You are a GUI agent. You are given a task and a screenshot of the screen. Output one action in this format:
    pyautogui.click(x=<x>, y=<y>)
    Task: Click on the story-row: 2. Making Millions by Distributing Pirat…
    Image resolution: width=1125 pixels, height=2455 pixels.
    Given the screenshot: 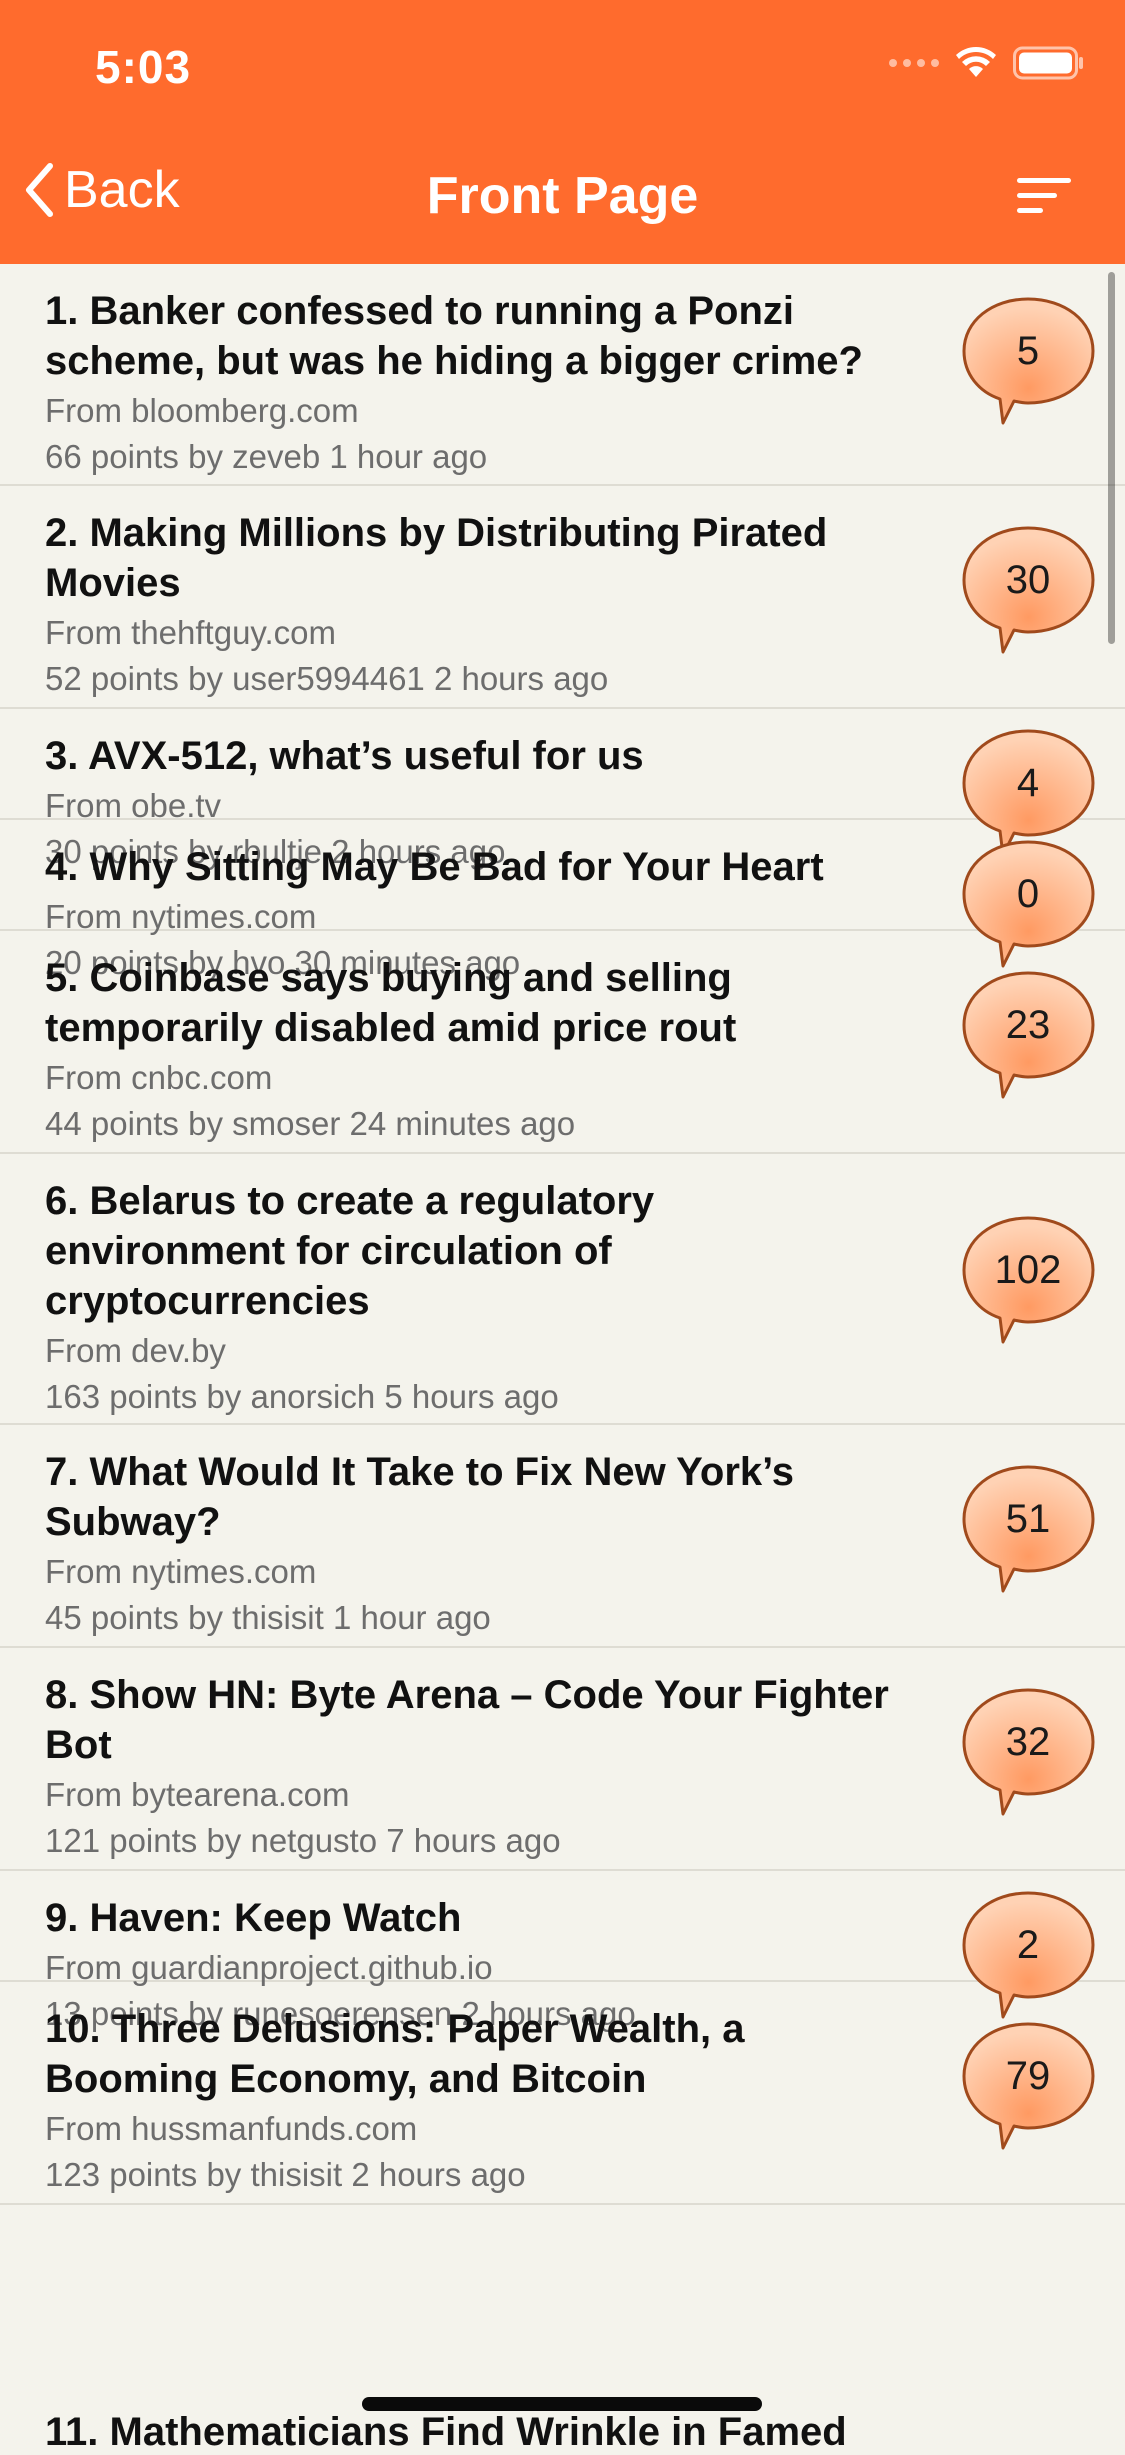 What is the action you would take?
    pyautogui.click(x=562, y=597)
    